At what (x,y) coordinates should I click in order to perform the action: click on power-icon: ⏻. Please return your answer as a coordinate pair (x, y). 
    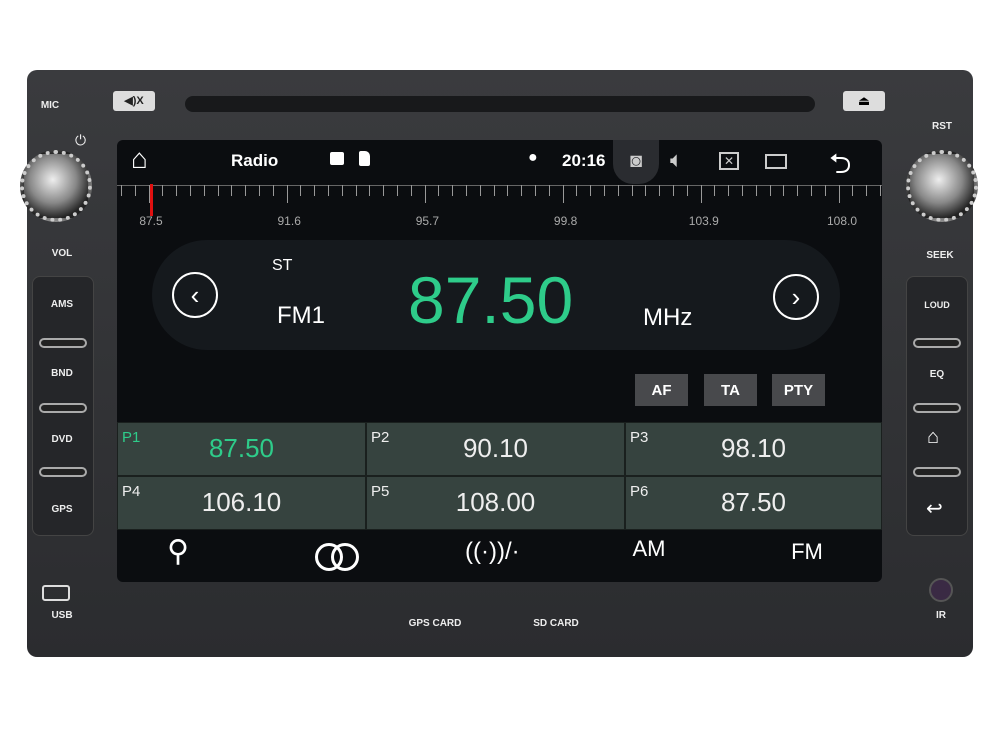
    Looking at the image, I should click on (80, 140).